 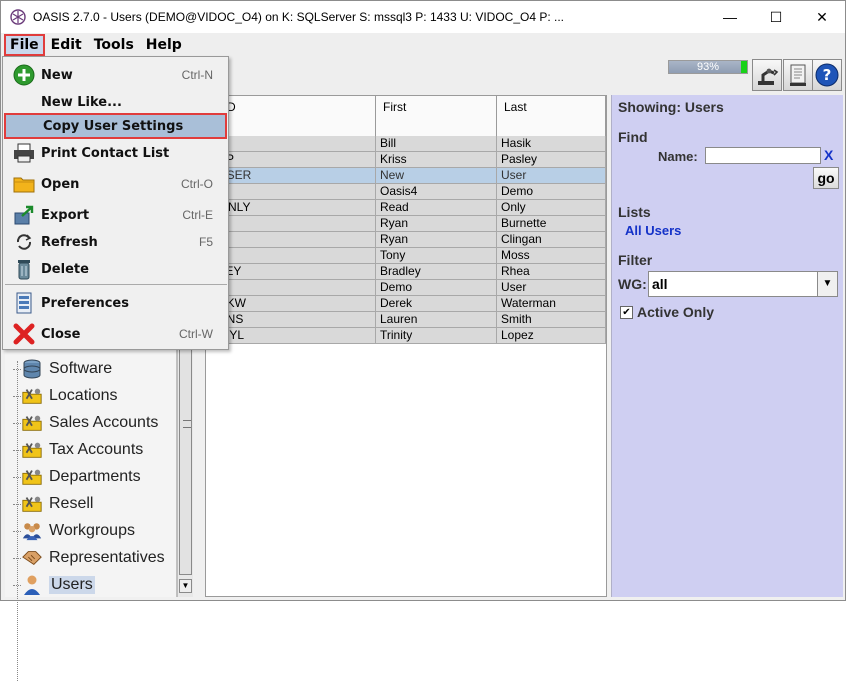 What do you see at coordinates (436, 160) in the screenshot?
I see `table-cell: Kriss` at bounding box center [436, 160].